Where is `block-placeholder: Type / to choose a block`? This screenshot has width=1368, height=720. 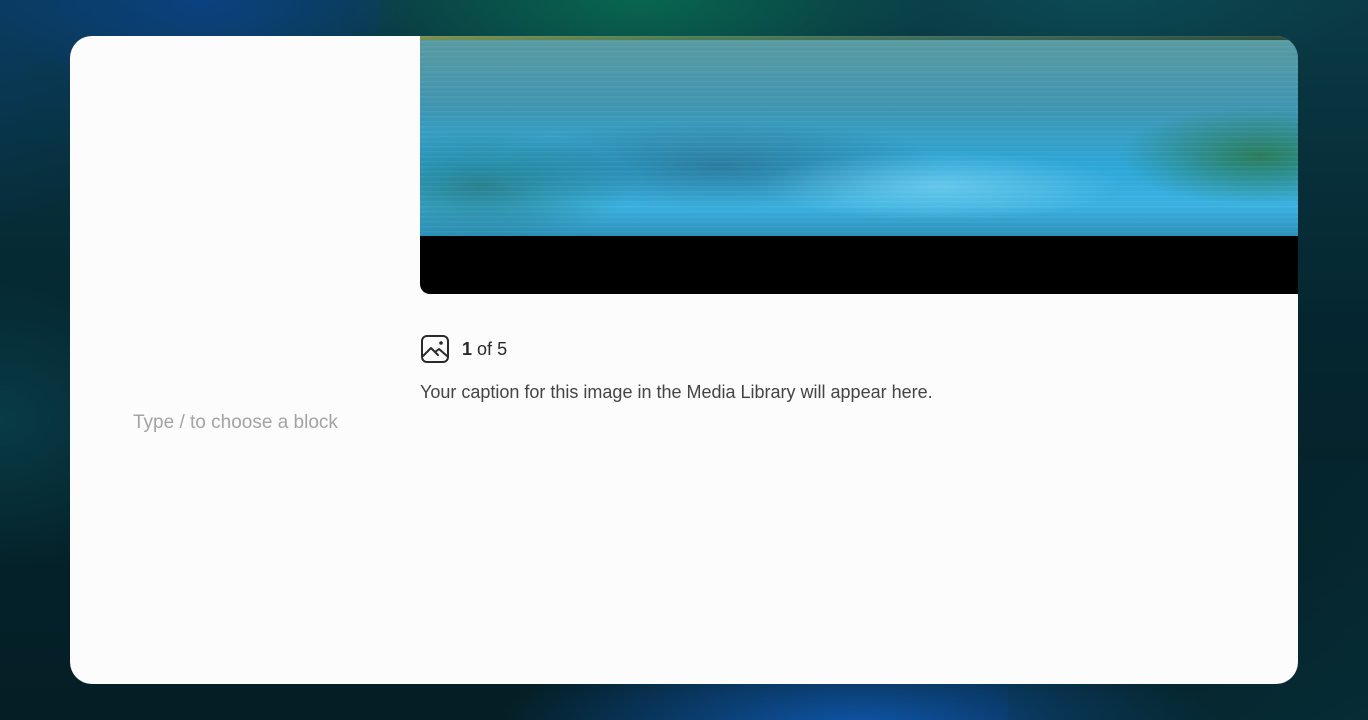
block-placeholder: Type / to choose a block is located at coordinates (235, 423).